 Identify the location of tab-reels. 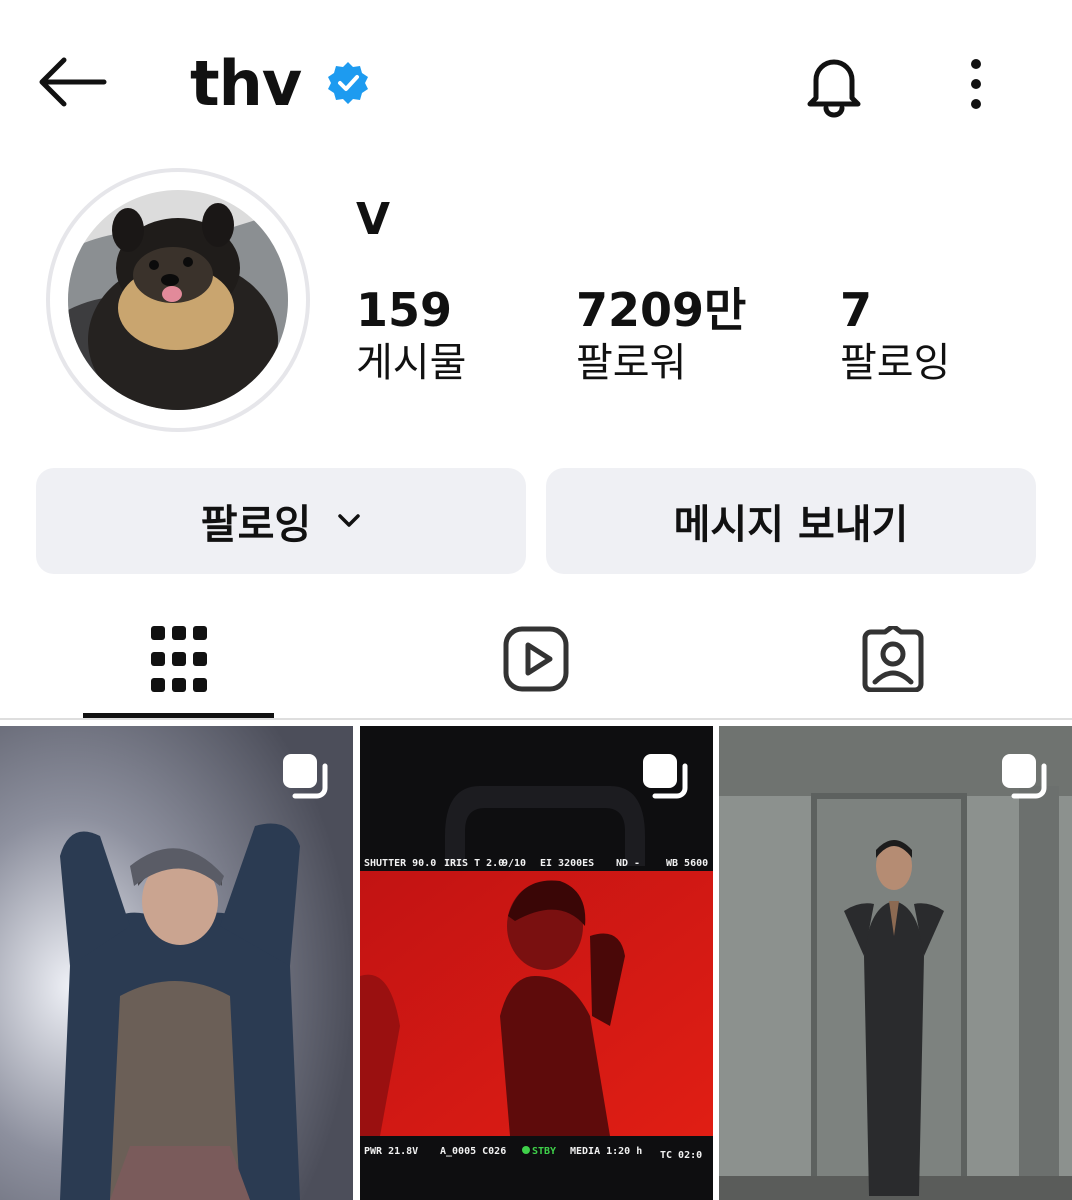
(536, 659).